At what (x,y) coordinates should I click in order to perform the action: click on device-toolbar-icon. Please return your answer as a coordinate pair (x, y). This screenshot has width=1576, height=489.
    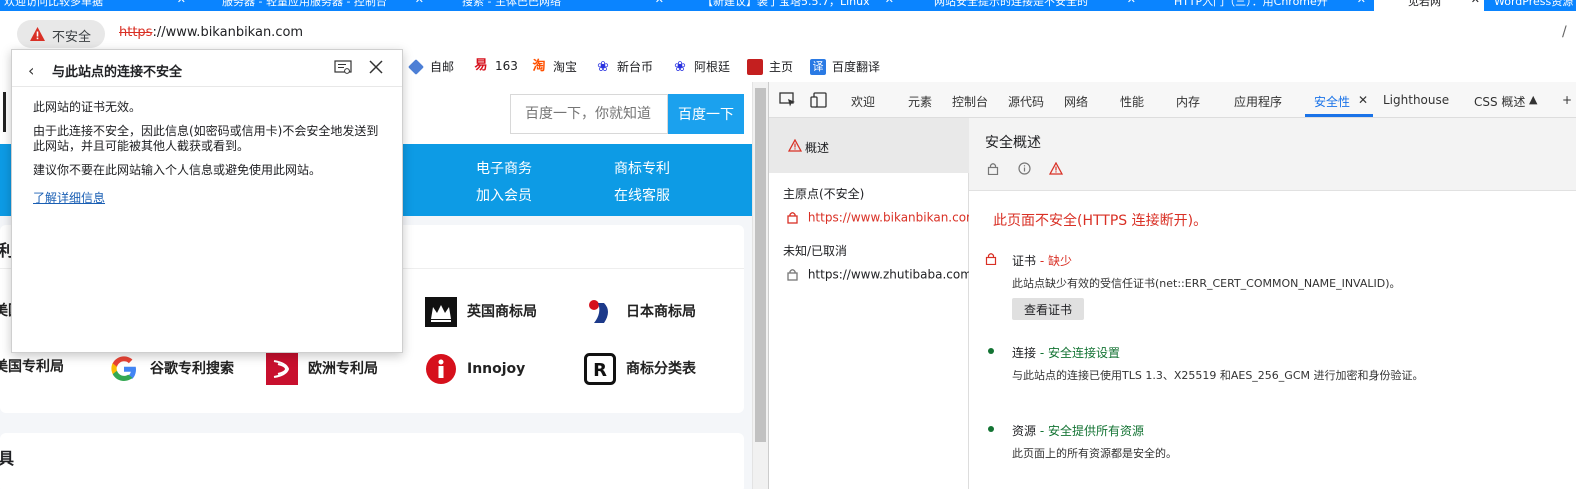
    Looking at the image, I should click on (819, 100).